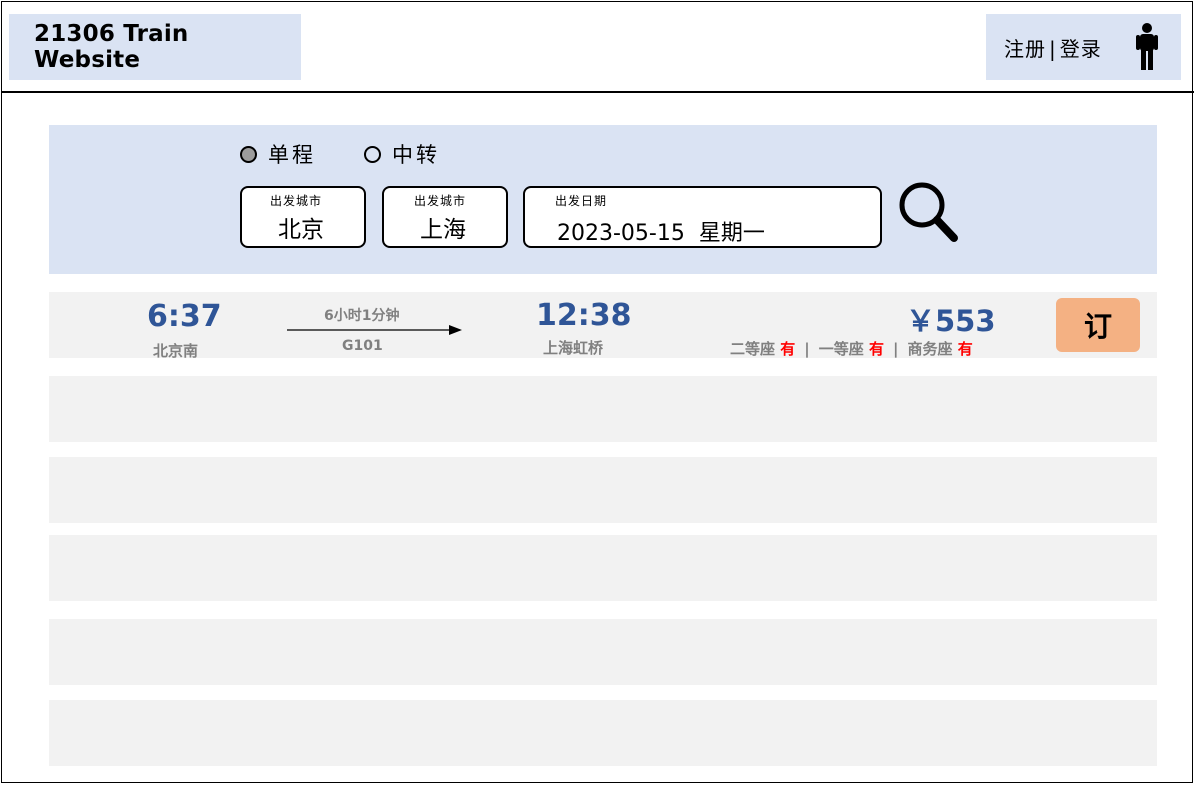 The height and width of the screenshot is (786, 1196). I want to click on to-city-field: 出发城市 上海, so click(445, 217).